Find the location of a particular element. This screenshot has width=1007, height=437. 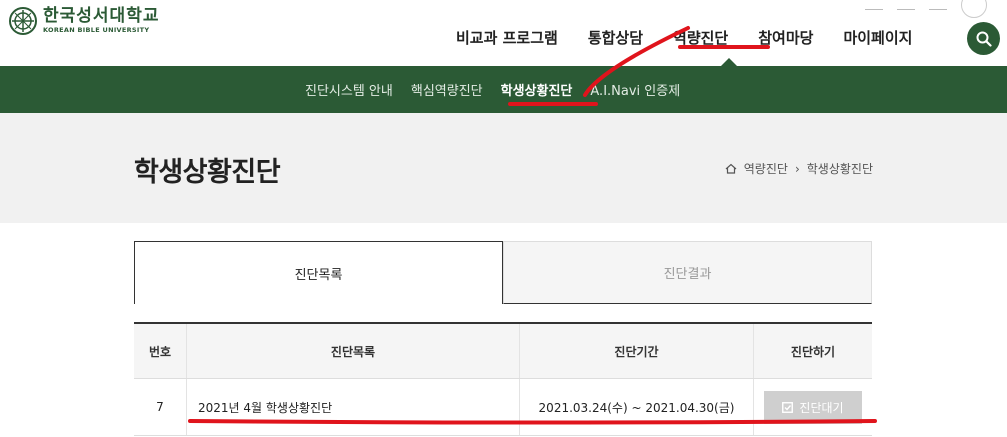

search-button is located at coordinates (983, 38).